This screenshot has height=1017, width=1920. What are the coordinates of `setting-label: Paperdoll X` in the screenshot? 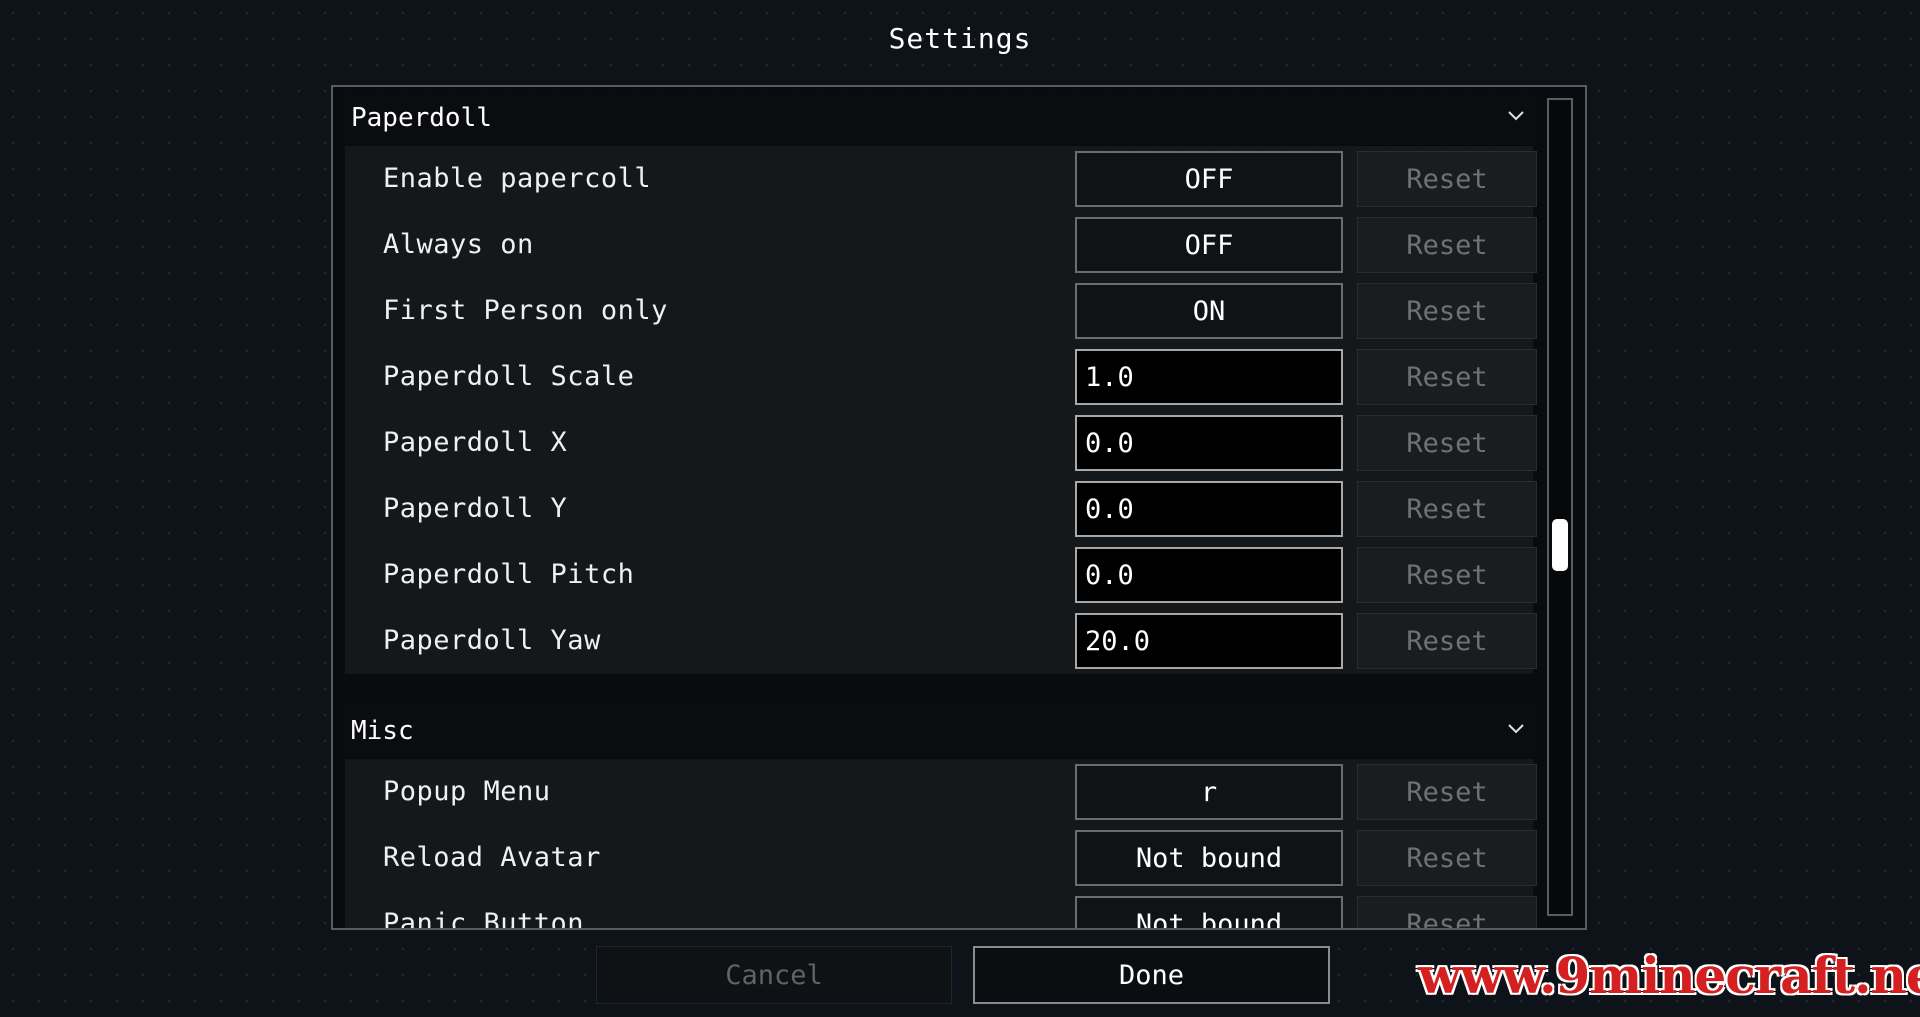 It's located at (475, 442).